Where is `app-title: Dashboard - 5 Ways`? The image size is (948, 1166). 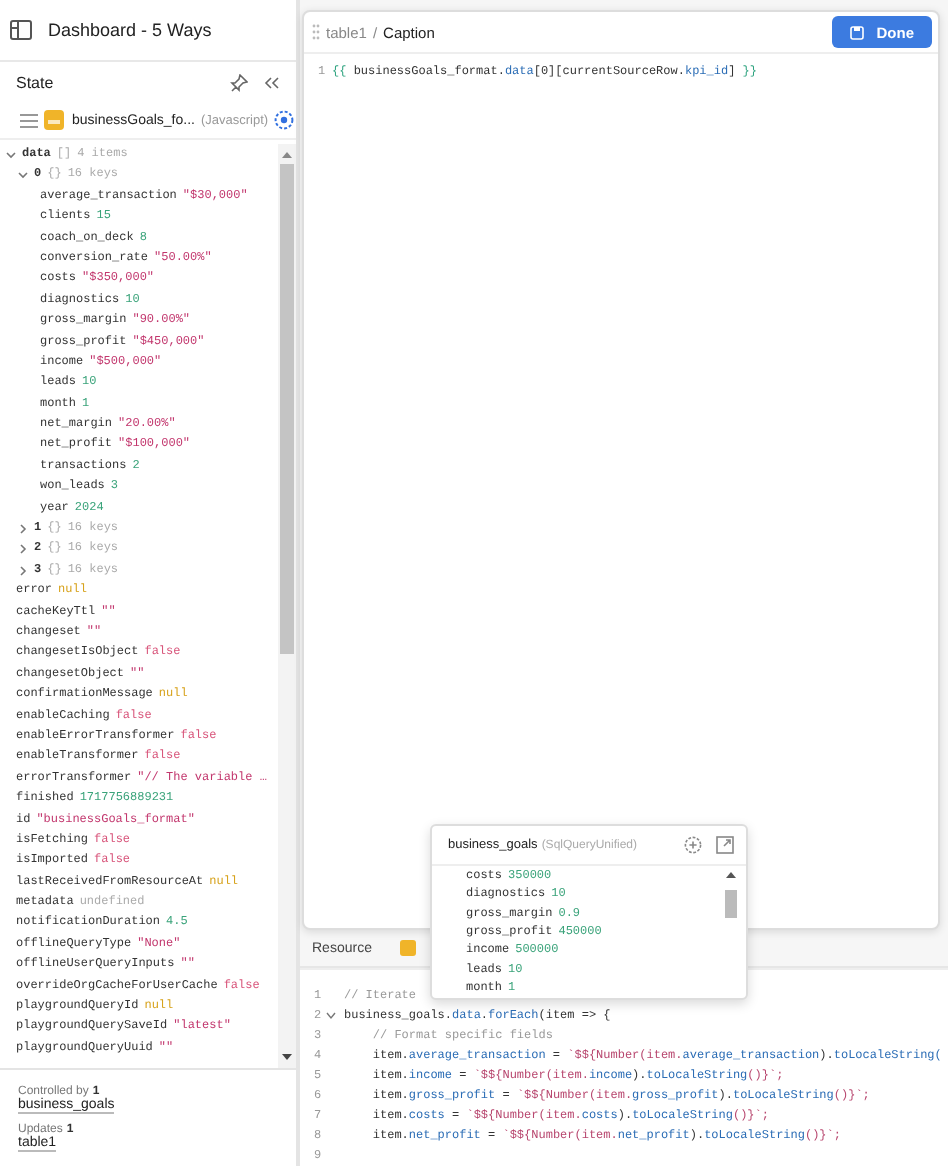
app-title: Dashboard - 5 Ways is located at coordinates (130, 30).